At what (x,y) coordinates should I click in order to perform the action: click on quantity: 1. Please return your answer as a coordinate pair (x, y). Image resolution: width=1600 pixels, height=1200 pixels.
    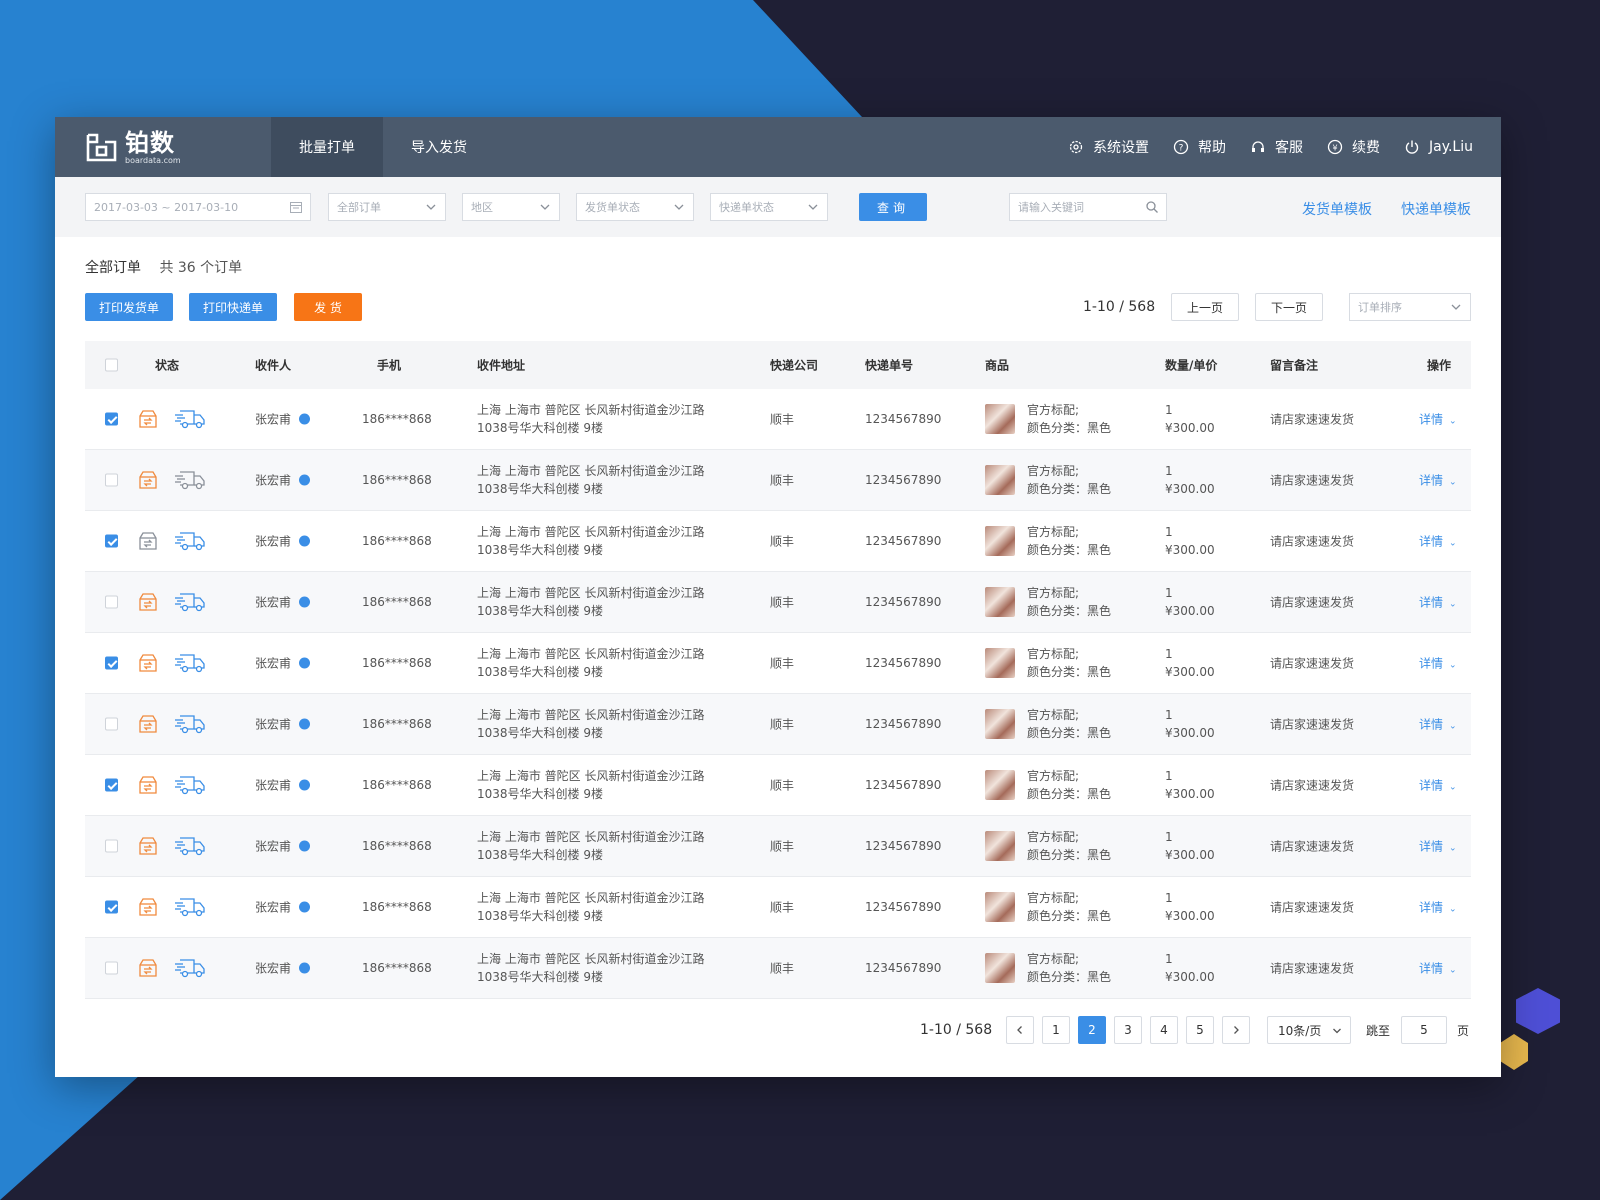
    Looking at the image, I should click on (1169, 410).